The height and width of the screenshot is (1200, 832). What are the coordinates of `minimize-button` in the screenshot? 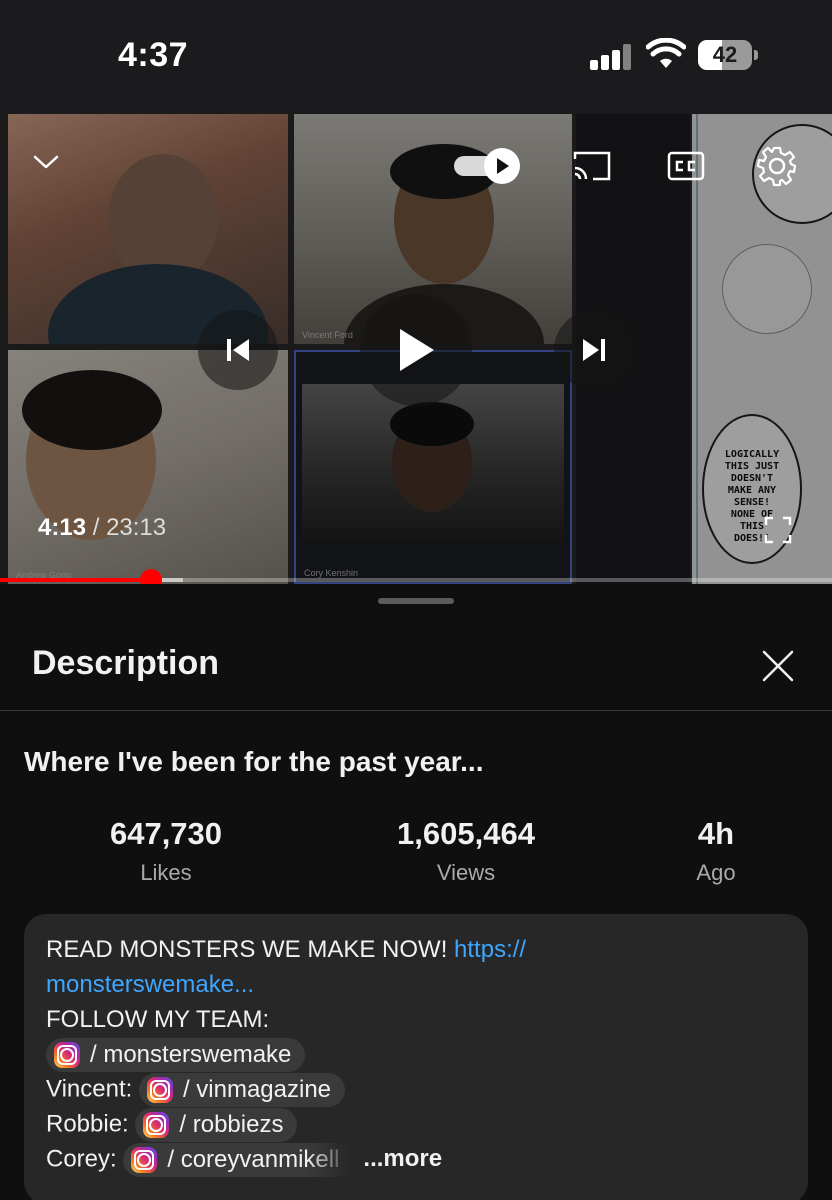 It's located at (46, 162).